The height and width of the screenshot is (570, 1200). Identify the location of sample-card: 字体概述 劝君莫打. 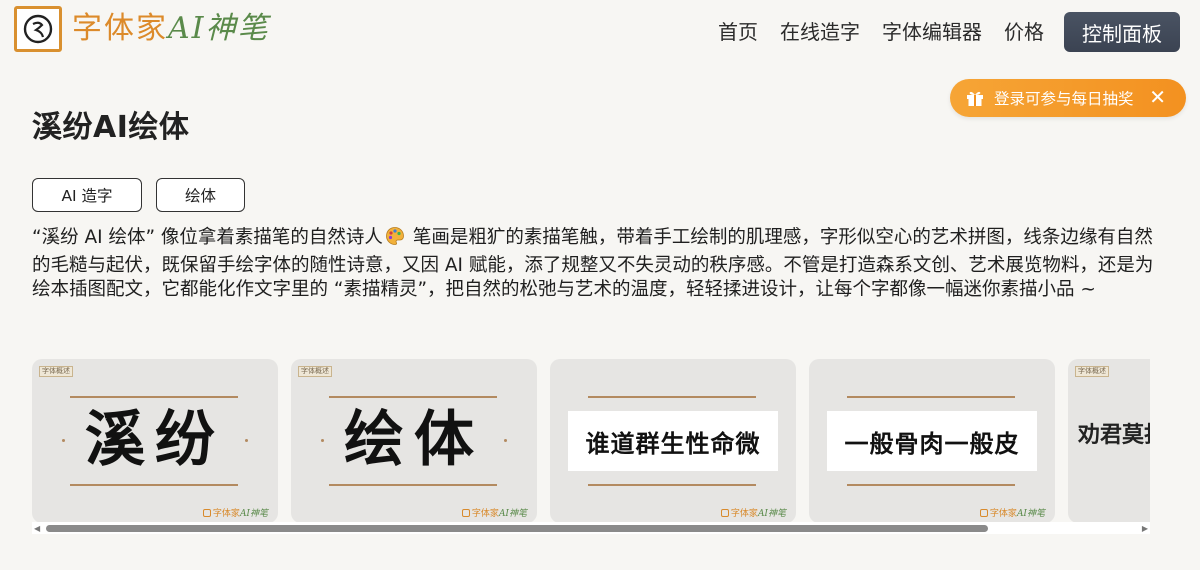
(1109, 441).